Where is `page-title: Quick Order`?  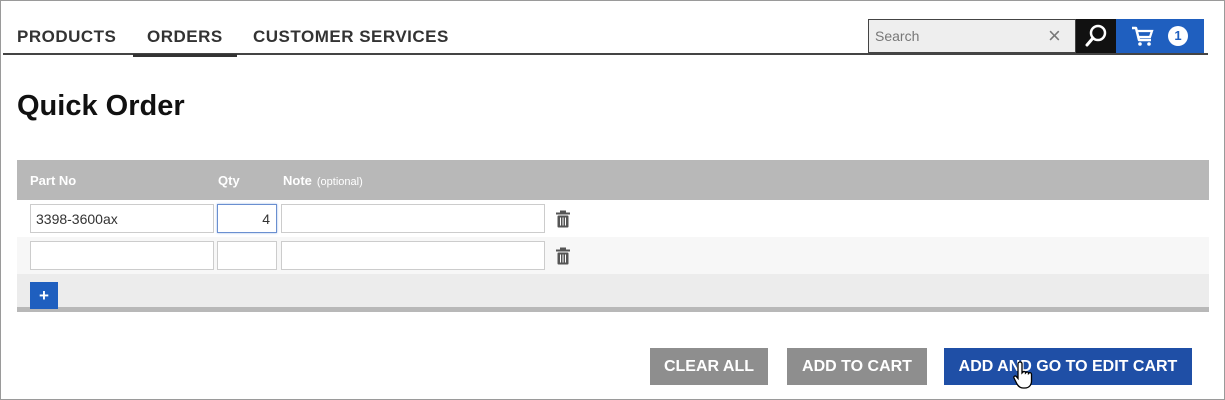
page-title: Quick Order is located at coordinates (101, 106).